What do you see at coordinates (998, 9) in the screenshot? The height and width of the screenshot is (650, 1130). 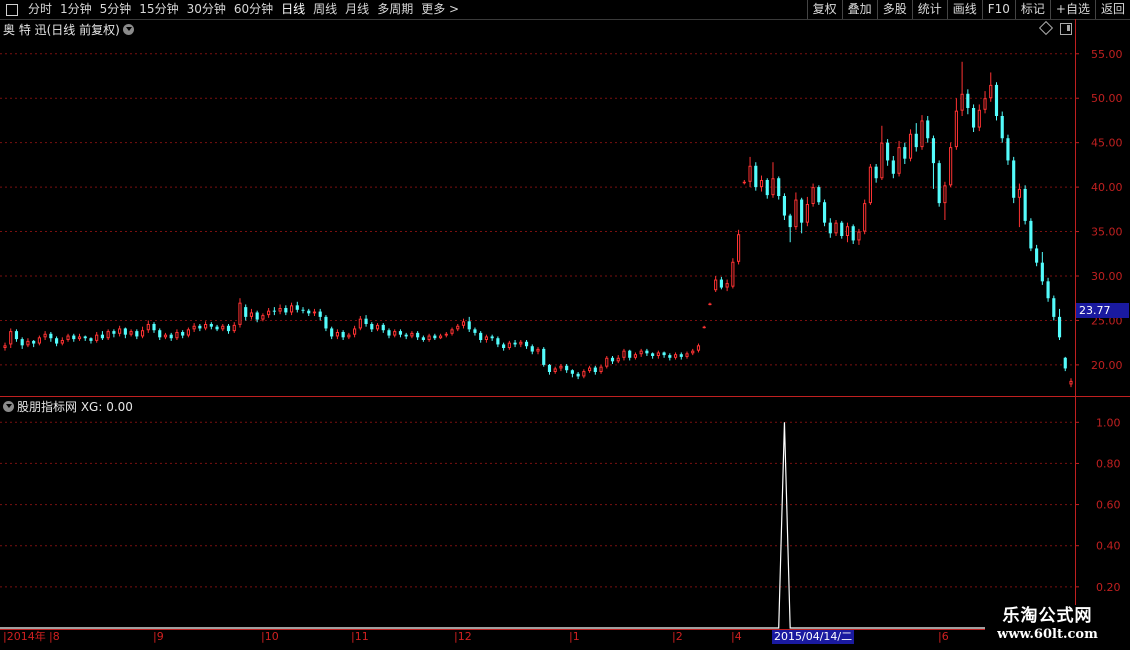 I see `toolbar-button-5: F10` at bounding box center [998, 9].